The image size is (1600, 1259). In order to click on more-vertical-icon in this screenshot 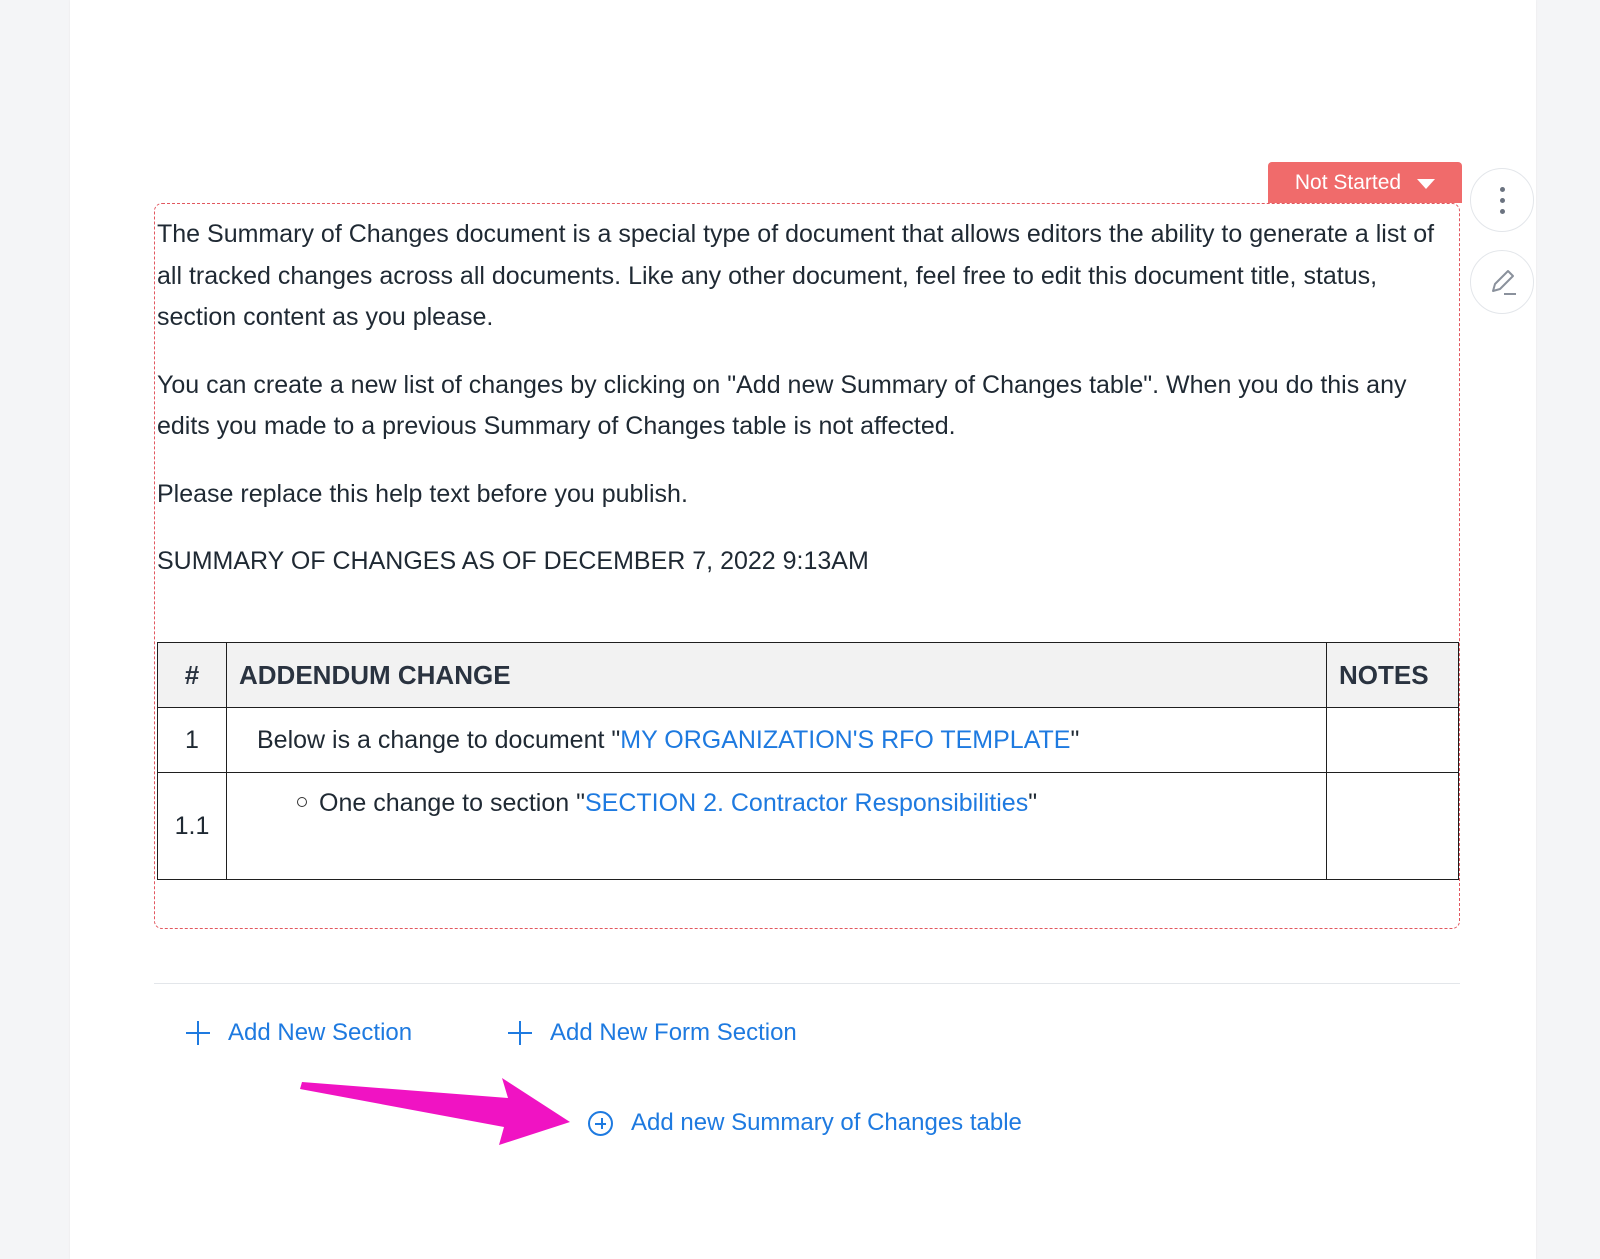, I will do `click(1502, 200)`.